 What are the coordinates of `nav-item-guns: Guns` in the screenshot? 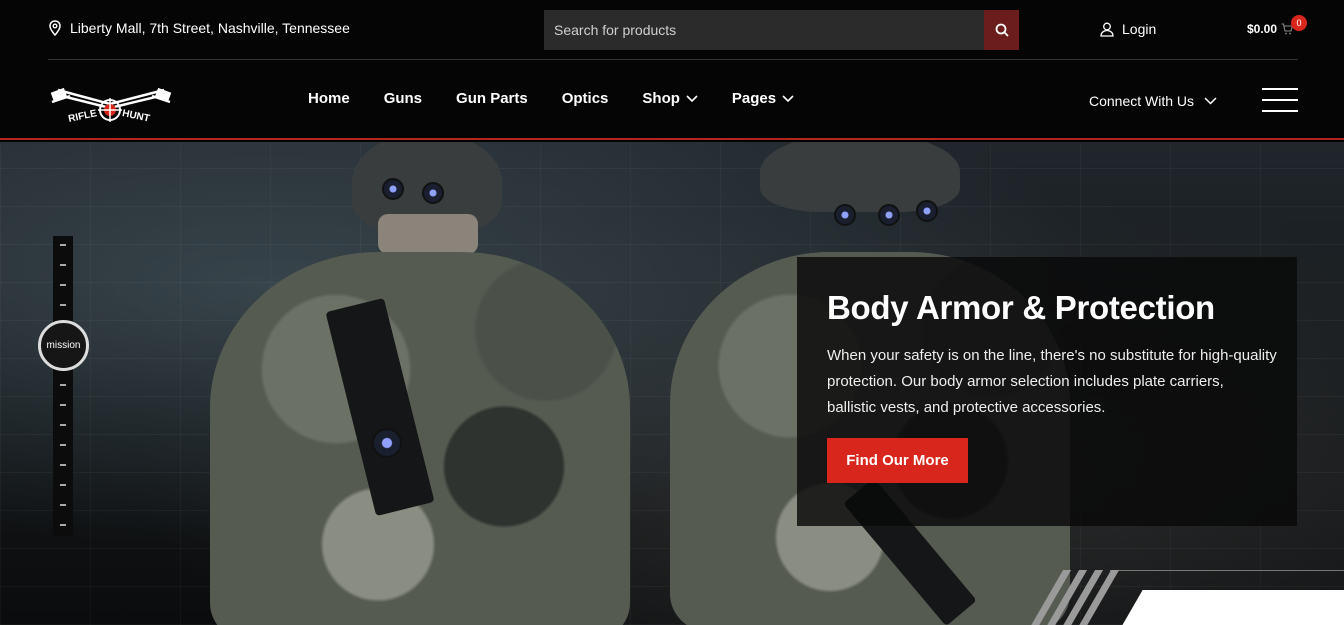 It's located at (403, 98).